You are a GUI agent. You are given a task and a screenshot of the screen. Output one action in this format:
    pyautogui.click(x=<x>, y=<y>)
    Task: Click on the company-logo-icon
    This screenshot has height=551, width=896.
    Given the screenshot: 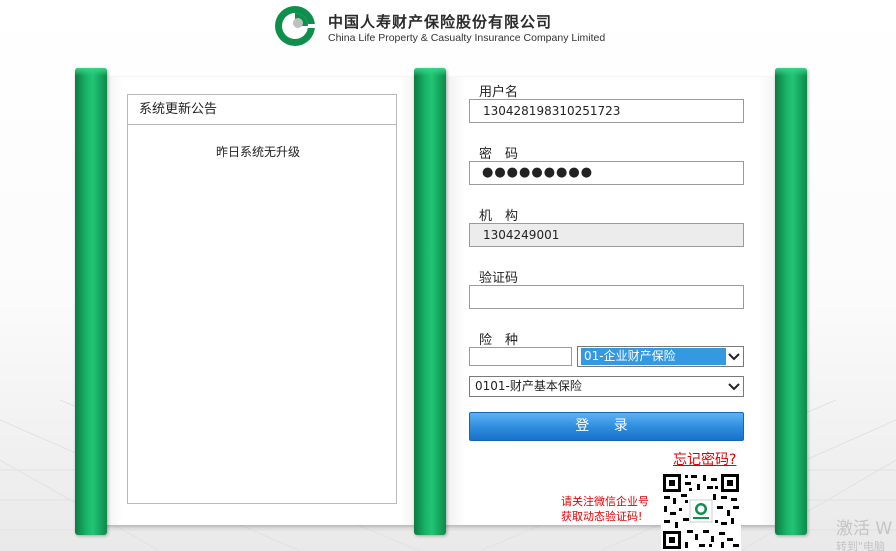 What is the action you would take?
    pyautogui.click(x=295, y=26)
    